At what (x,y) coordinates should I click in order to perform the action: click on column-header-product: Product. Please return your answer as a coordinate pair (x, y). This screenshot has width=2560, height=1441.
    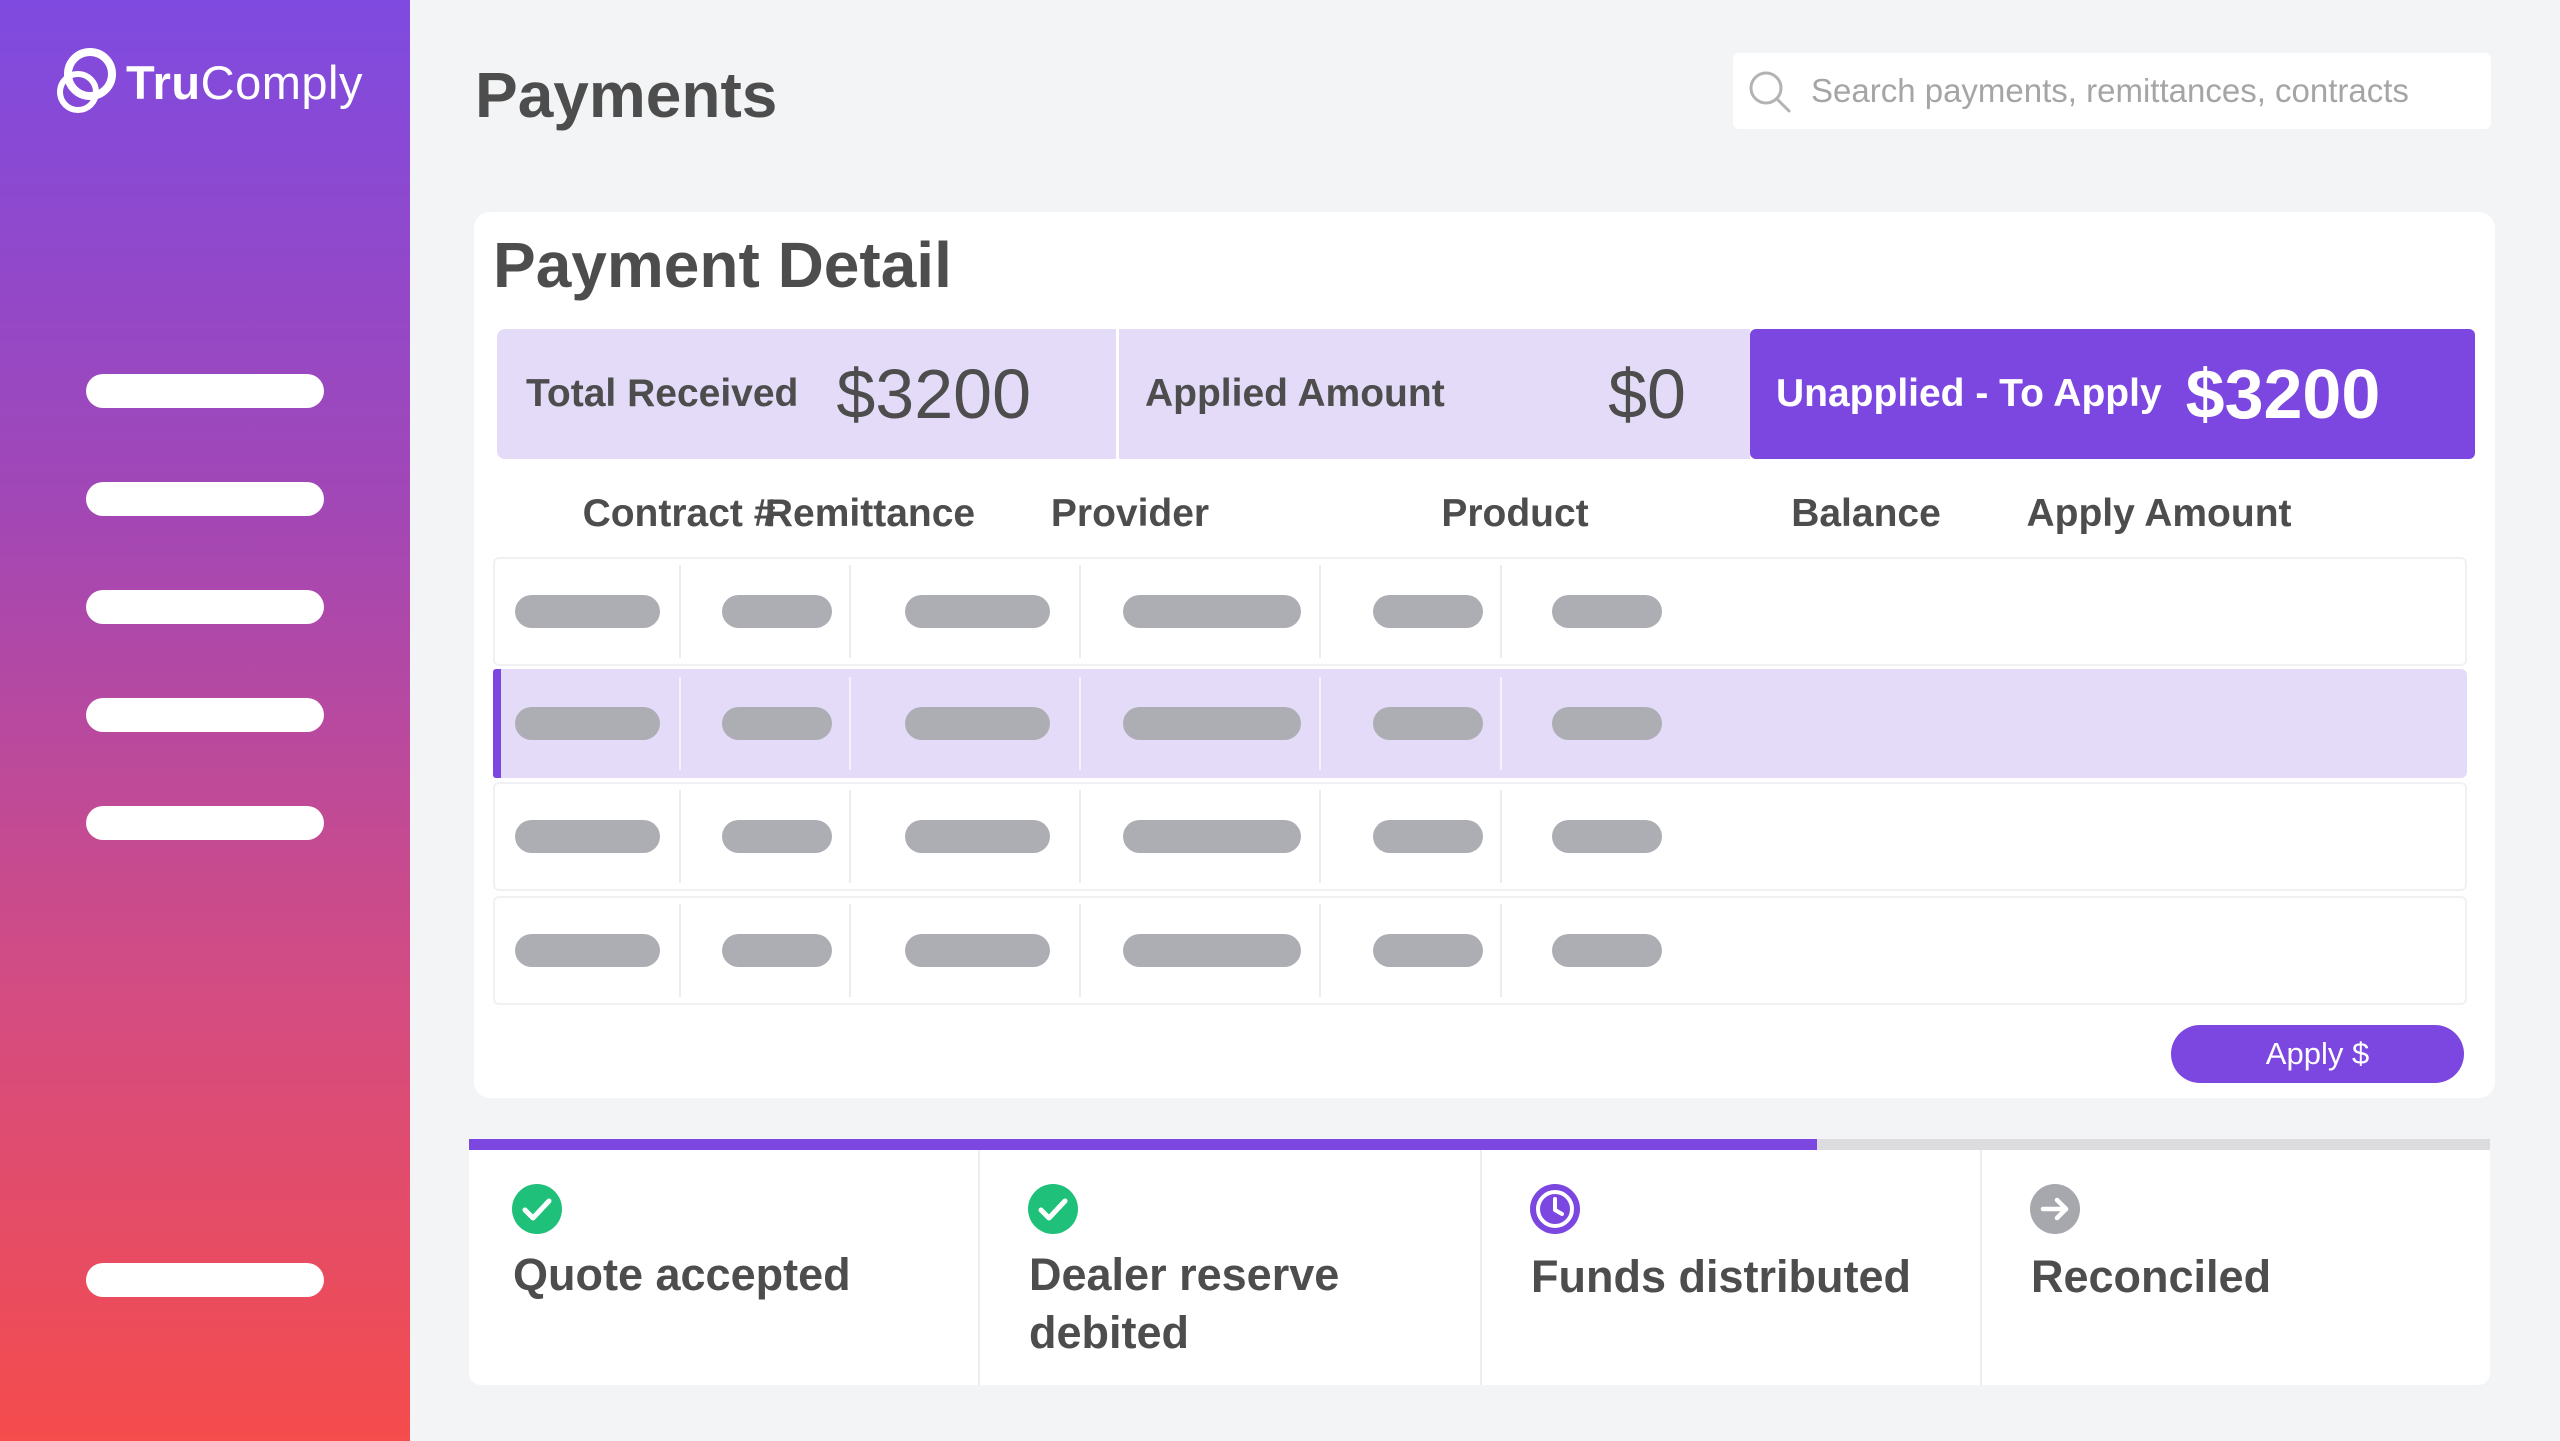
    Looking at the image, I should click on (1514, 514).